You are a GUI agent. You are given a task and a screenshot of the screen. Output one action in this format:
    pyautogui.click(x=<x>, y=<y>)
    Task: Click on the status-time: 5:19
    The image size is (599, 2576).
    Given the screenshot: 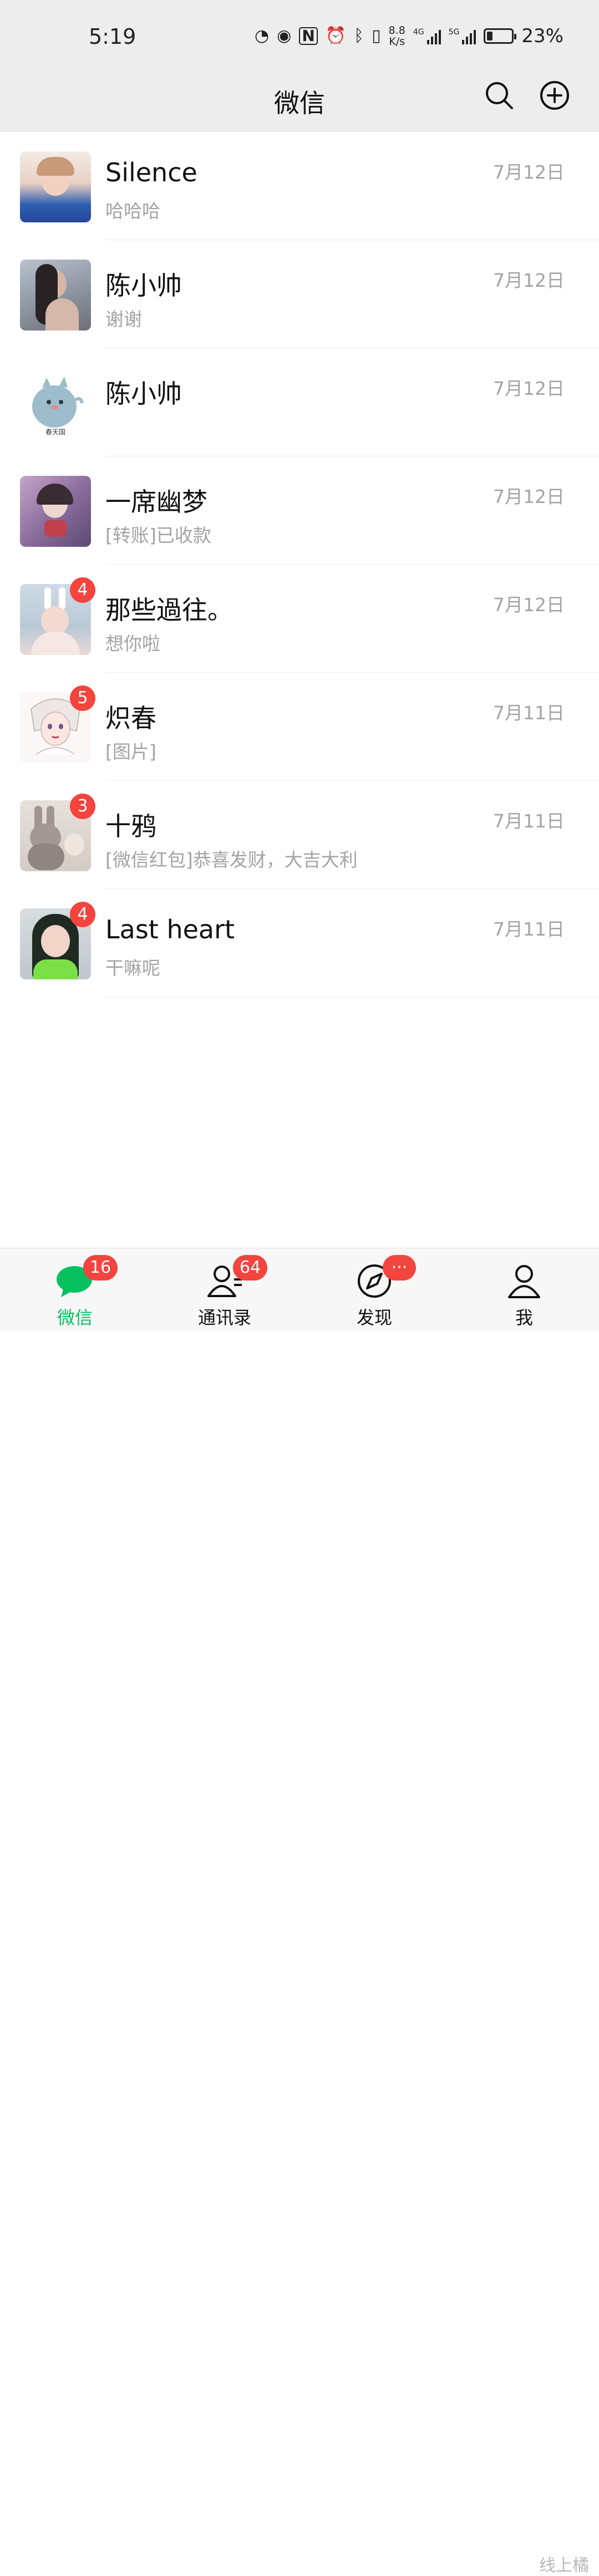 What is the action you would take?
    pyautogui.click(x=112, y=36)
    